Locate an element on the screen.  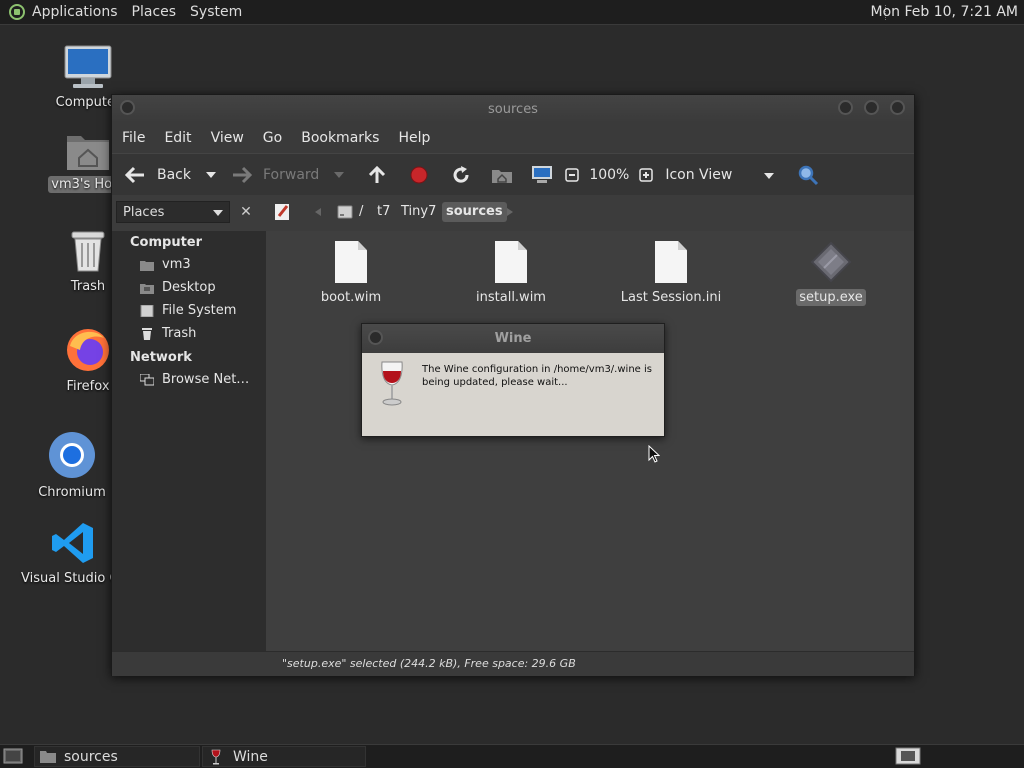
window-title: sources is located at coordinates (513, 109).